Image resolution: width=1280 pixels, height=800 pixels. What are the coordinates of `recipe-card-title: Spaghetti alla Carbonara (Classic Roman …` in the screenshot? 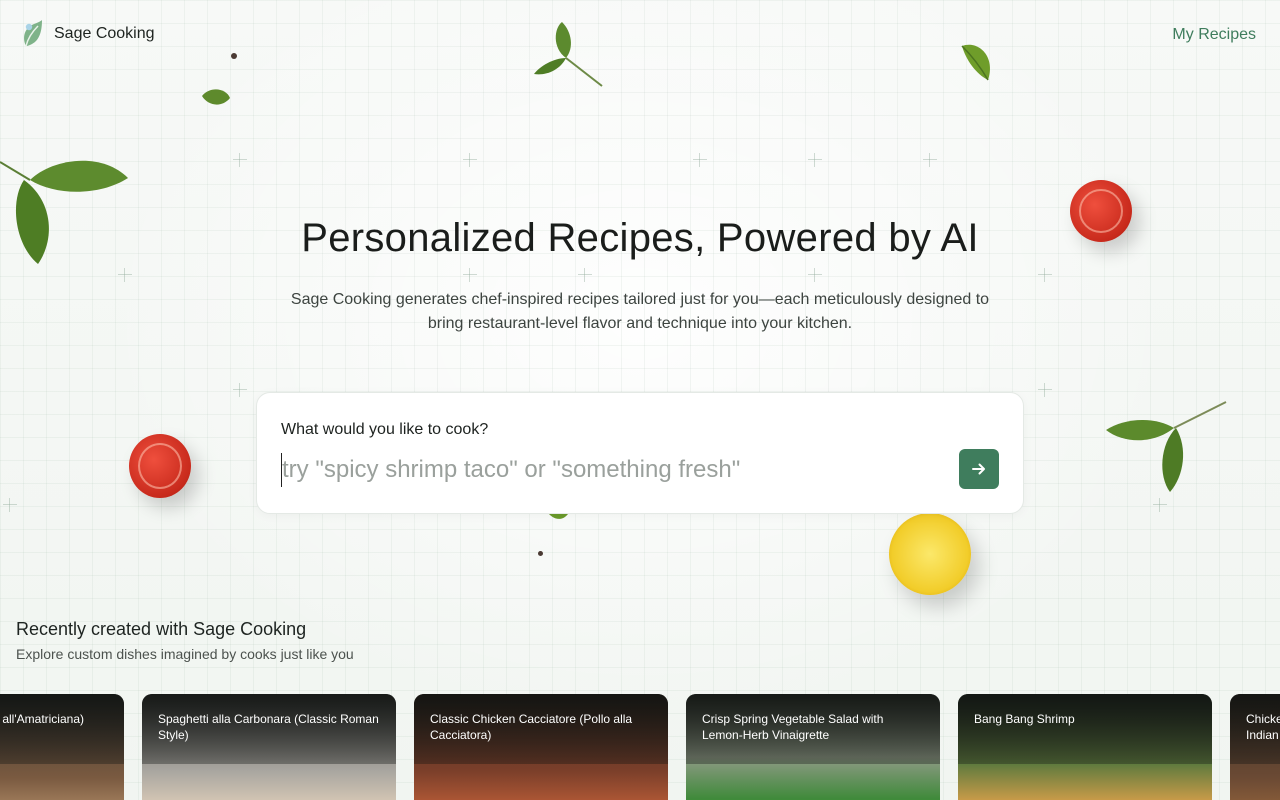 It's located at (268, 727).